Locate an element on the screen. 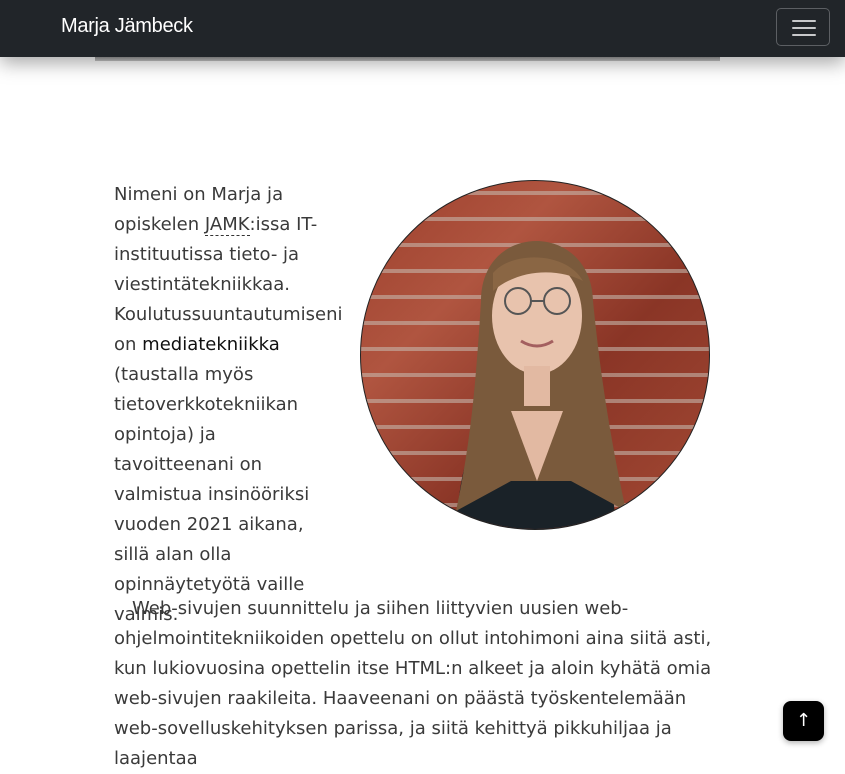 Image resolution: width=845 pixels, height=774 pixels. arrow-up-icon: ↑ is located at coordinates (803, 720).